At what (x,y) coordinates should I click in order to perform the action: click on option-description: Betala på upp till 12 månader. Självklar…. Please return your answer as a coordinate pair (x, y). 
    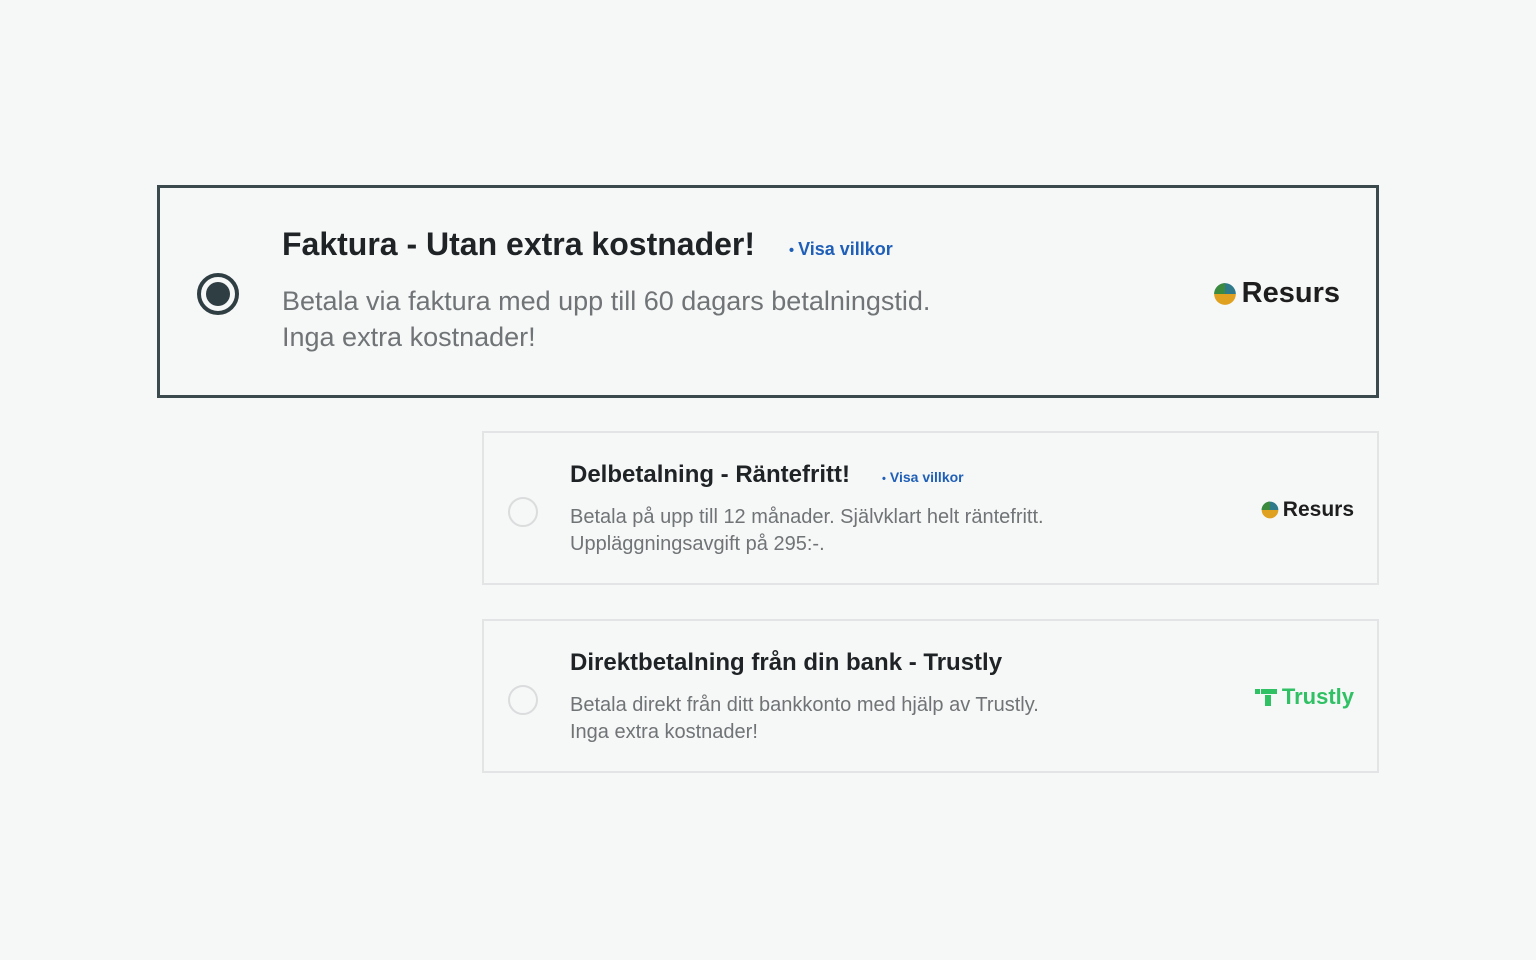
    Looking at the image, I should click on (807, 531).